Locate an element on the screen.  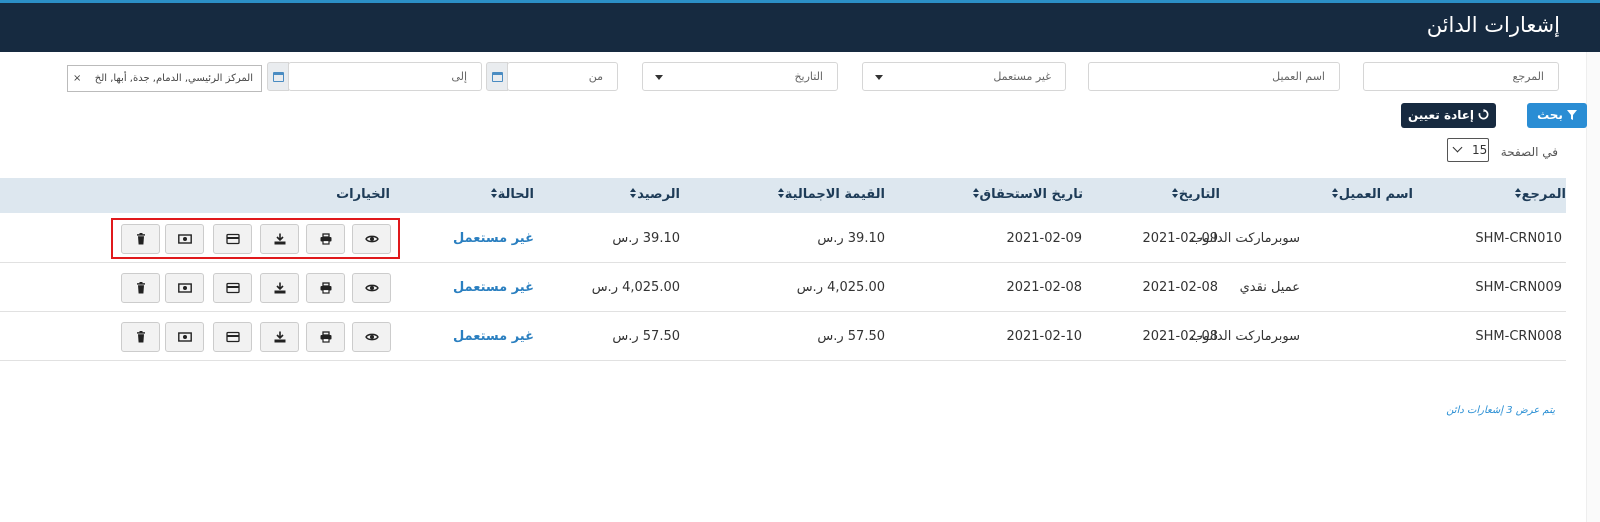
status-filter-value: غير مستعمل is located at coordinates (1022, 76).